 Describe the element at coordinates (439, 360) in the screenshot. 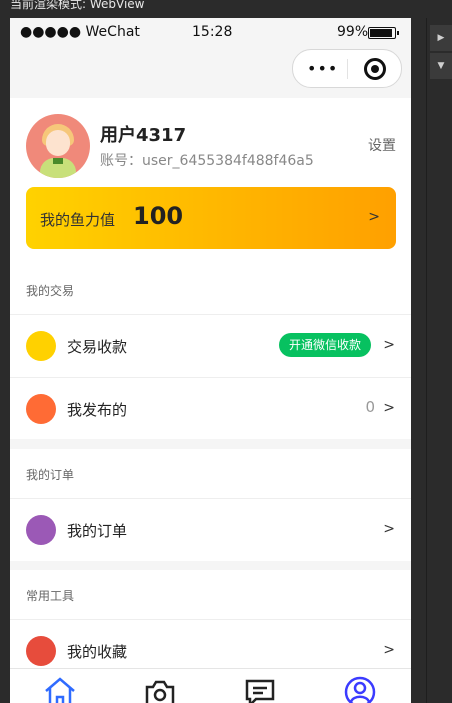

I see `devtools-side-panel: ▶ ▼` at that location.